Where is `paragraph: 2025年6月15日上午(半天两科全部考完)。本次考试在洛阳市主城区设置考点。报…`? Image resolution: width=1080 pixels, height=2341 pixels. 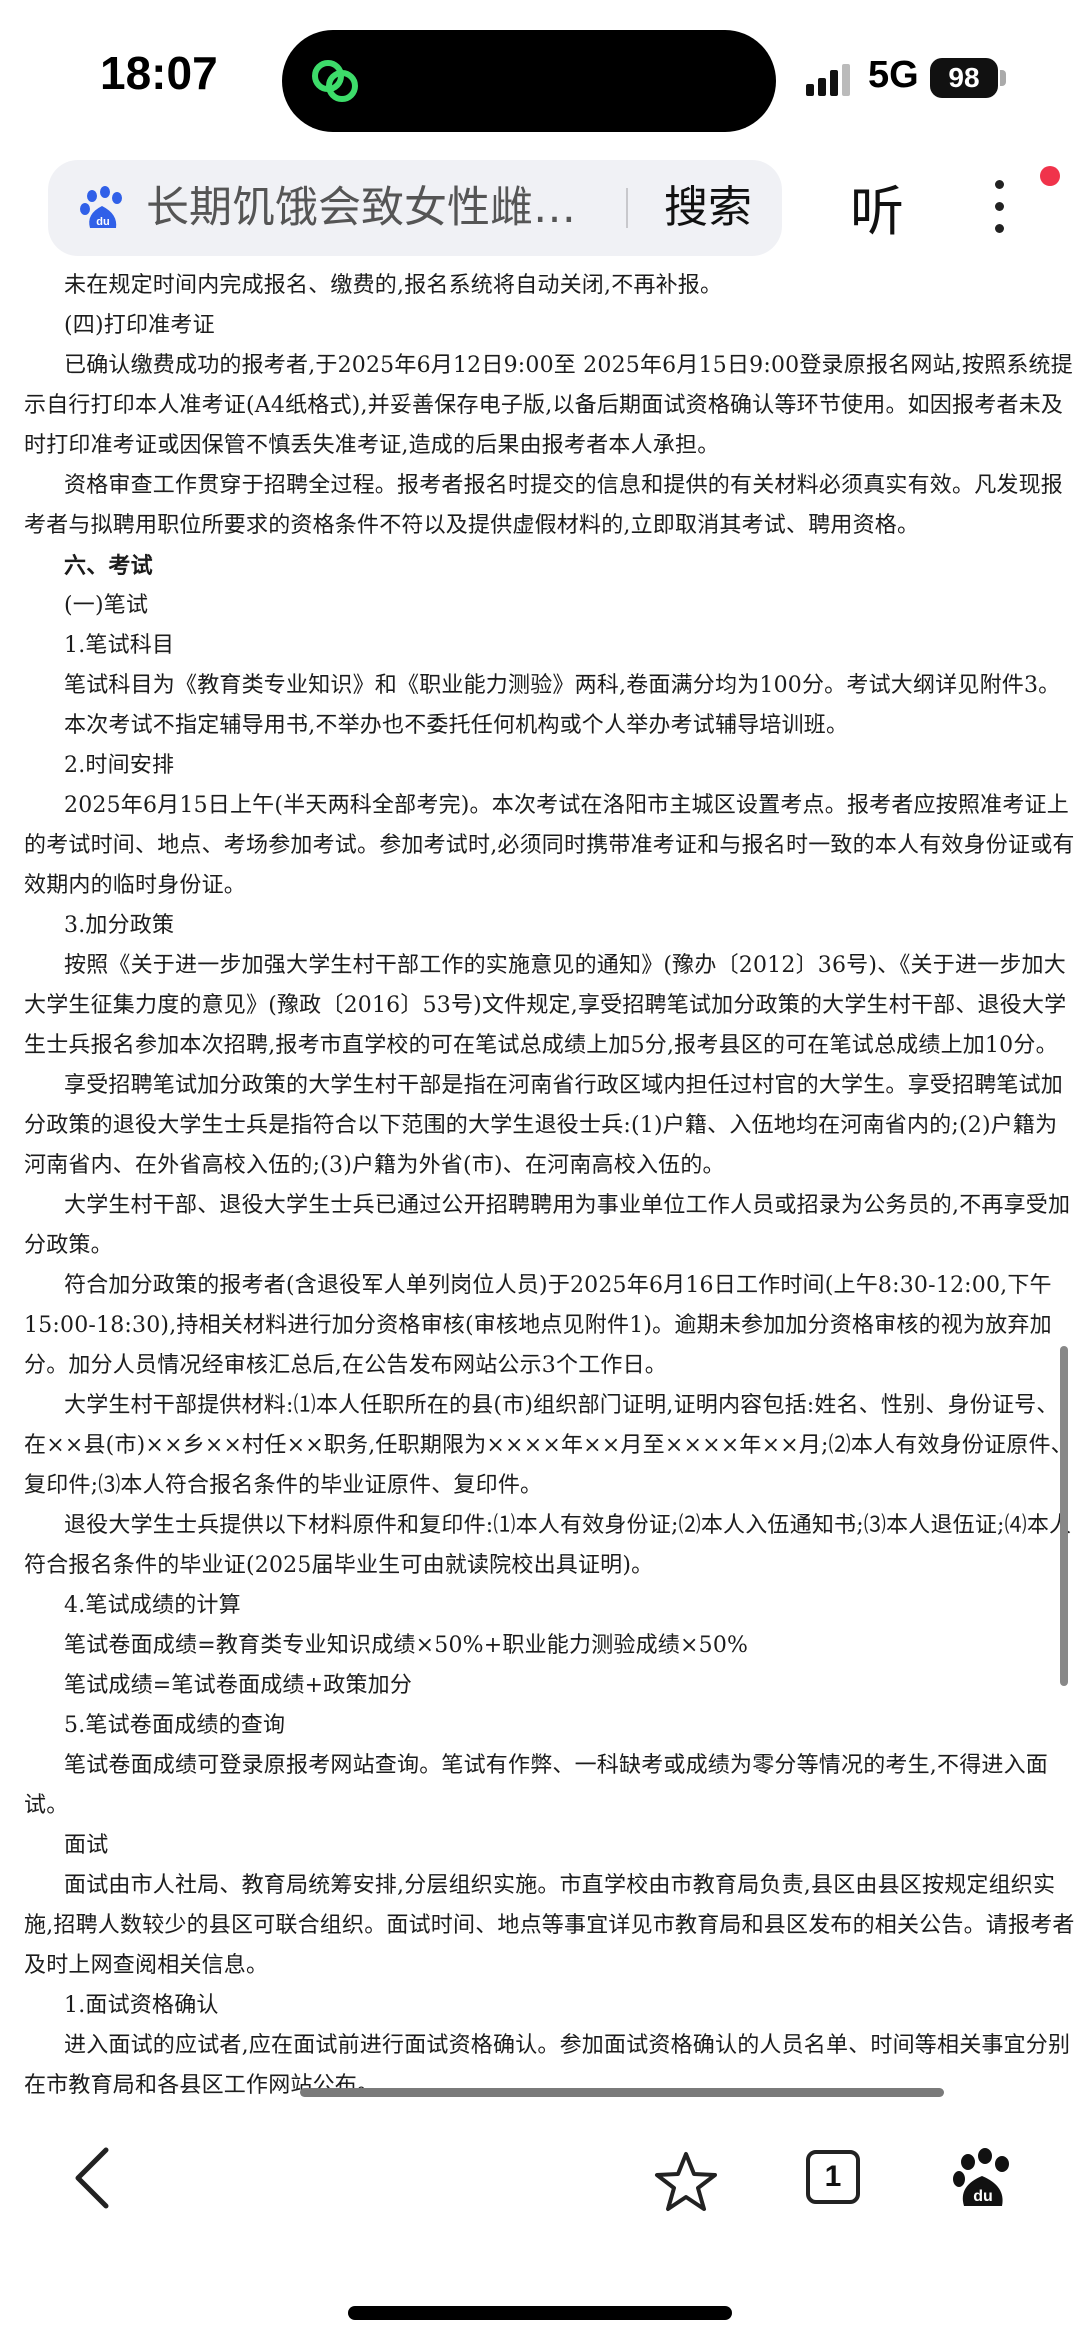
paragraph: 2025年6月15日上午(半天两科全部考完)。本次考试在洛阳市主城区设置考点。报… is located at coordinates (549, 845).